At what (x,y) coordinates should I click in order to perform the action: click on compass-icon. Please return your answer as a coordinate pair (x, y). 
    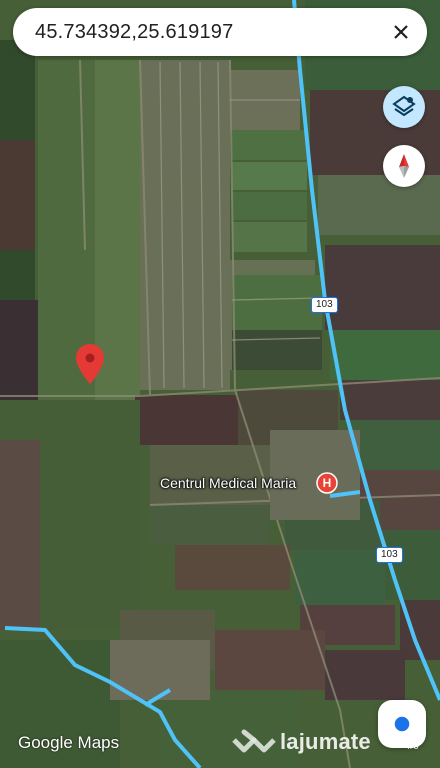
    Looking at the image, I should click on (404, 166).